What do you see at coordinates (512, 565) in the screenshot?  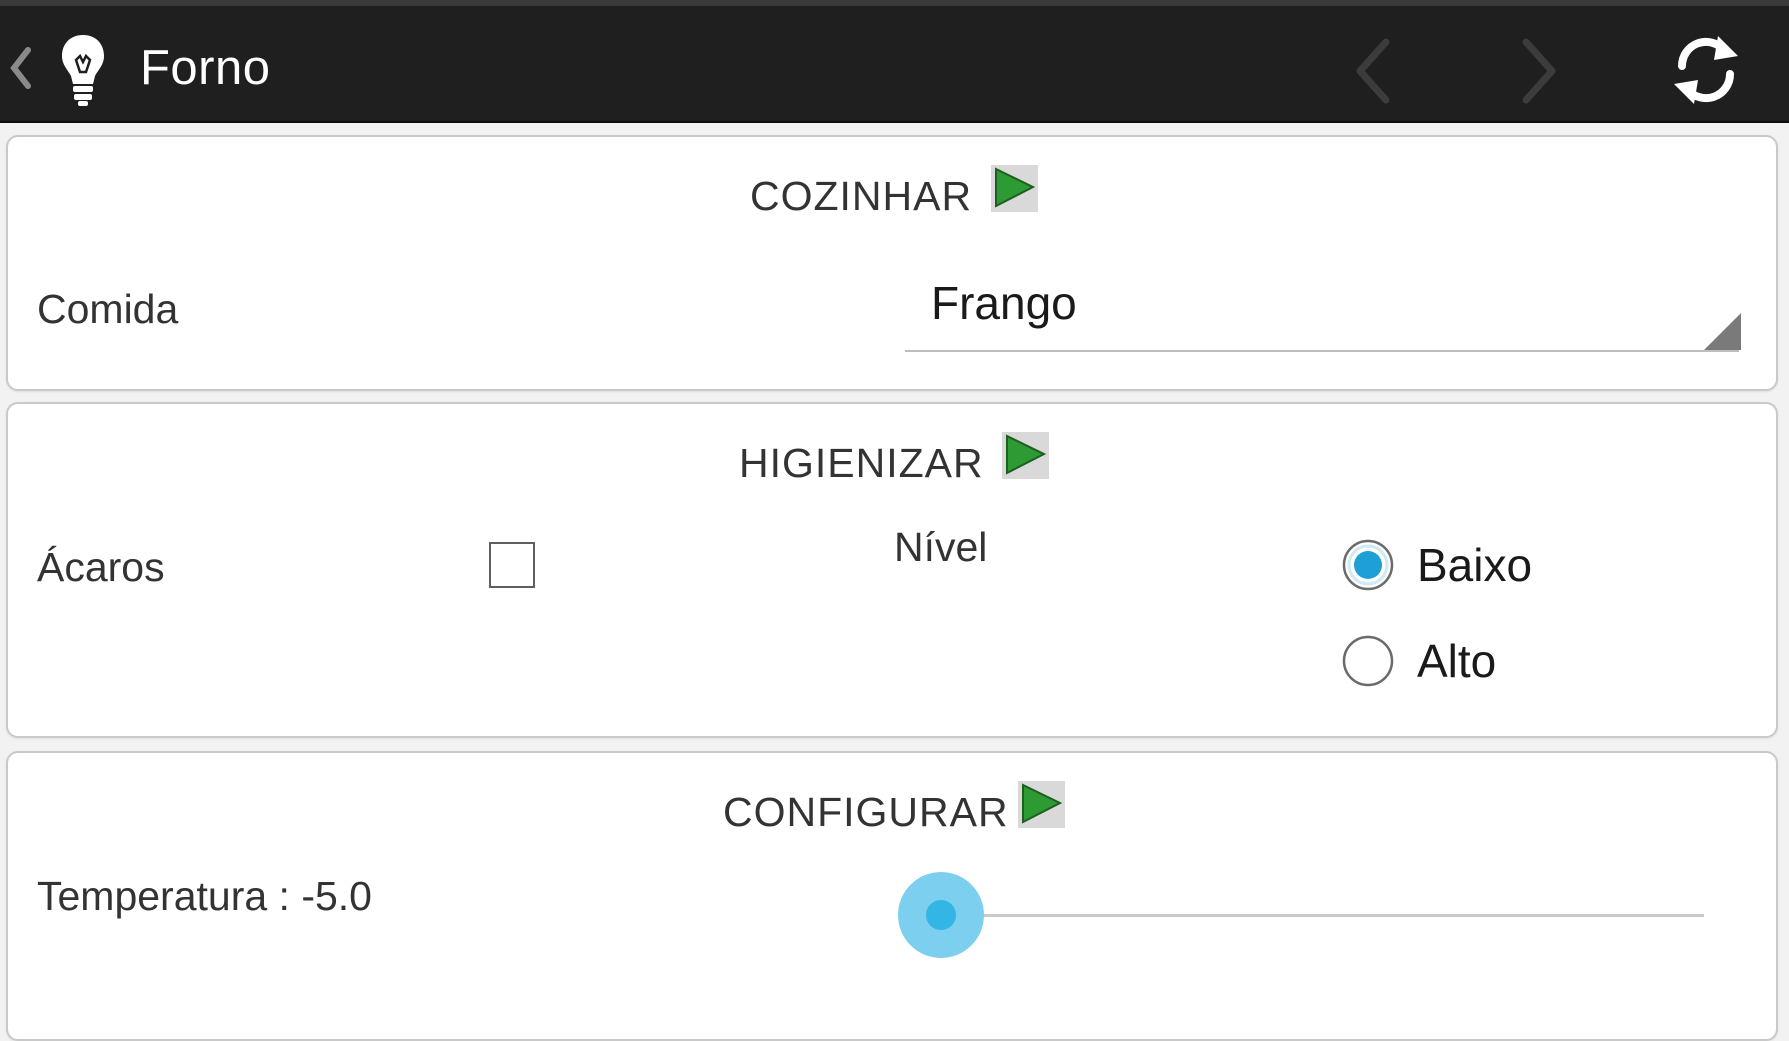 I see `mites-checkbox` at bounding box center [512, 565].